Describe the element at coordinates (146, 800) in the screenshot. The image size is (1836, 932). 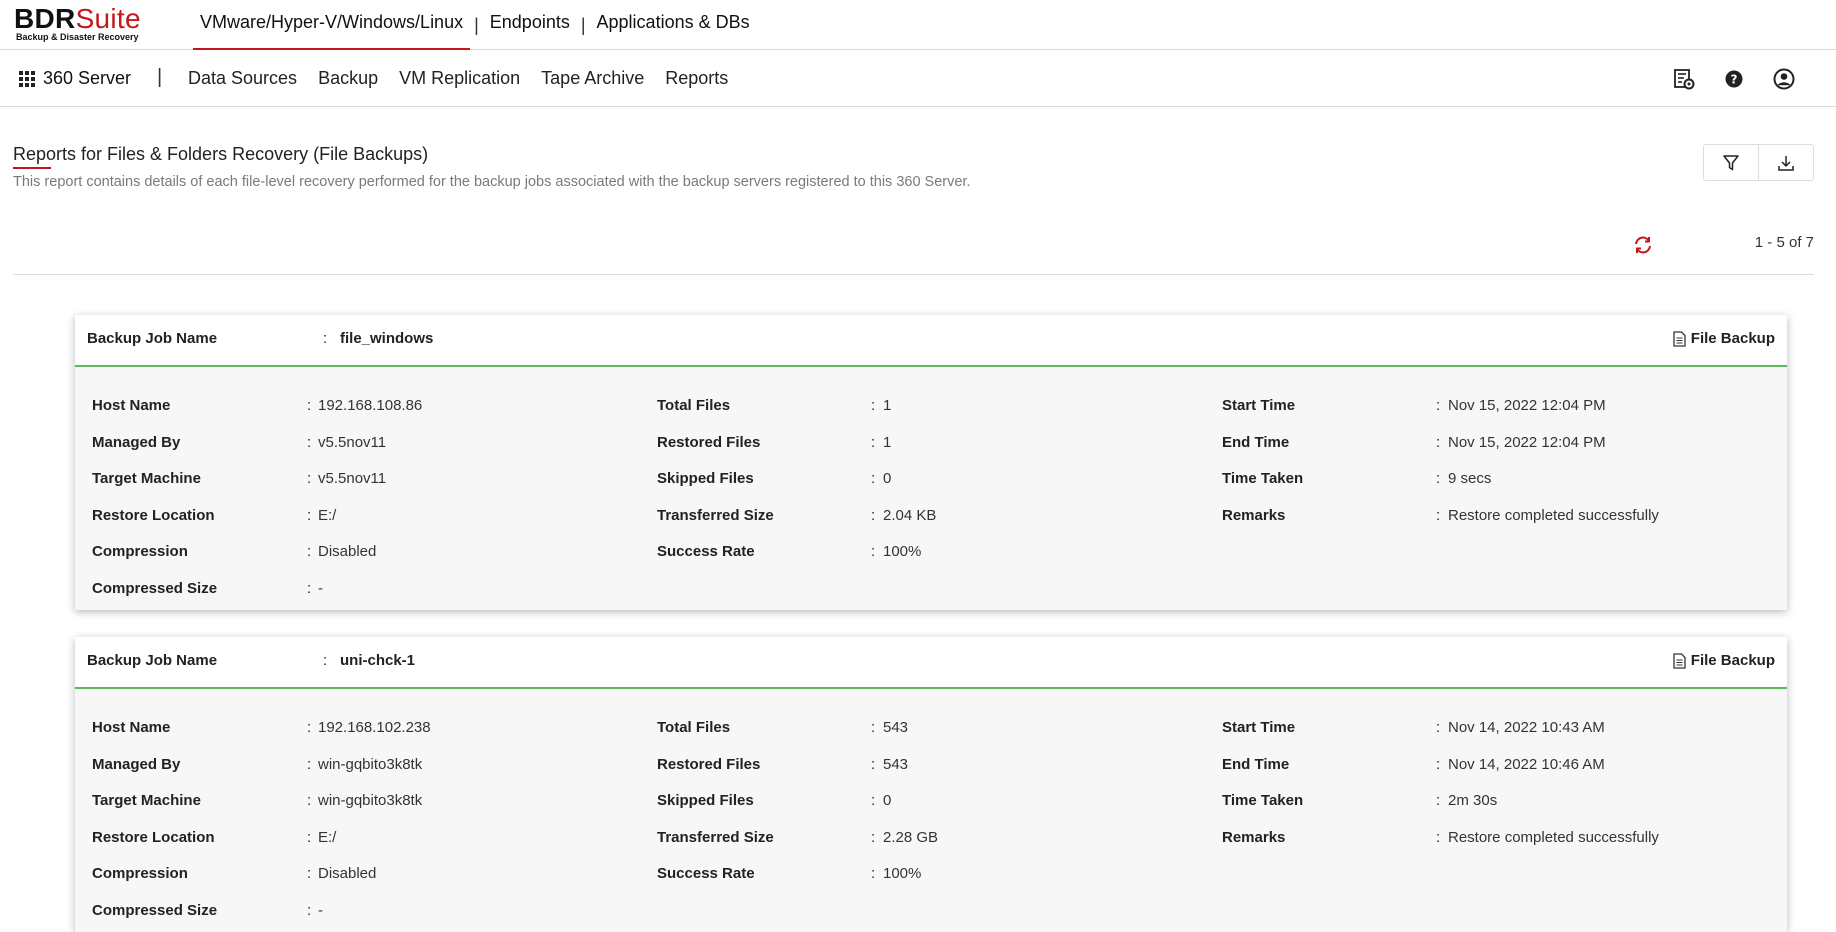
I see `target-machine-label: Target Machine` at that location.